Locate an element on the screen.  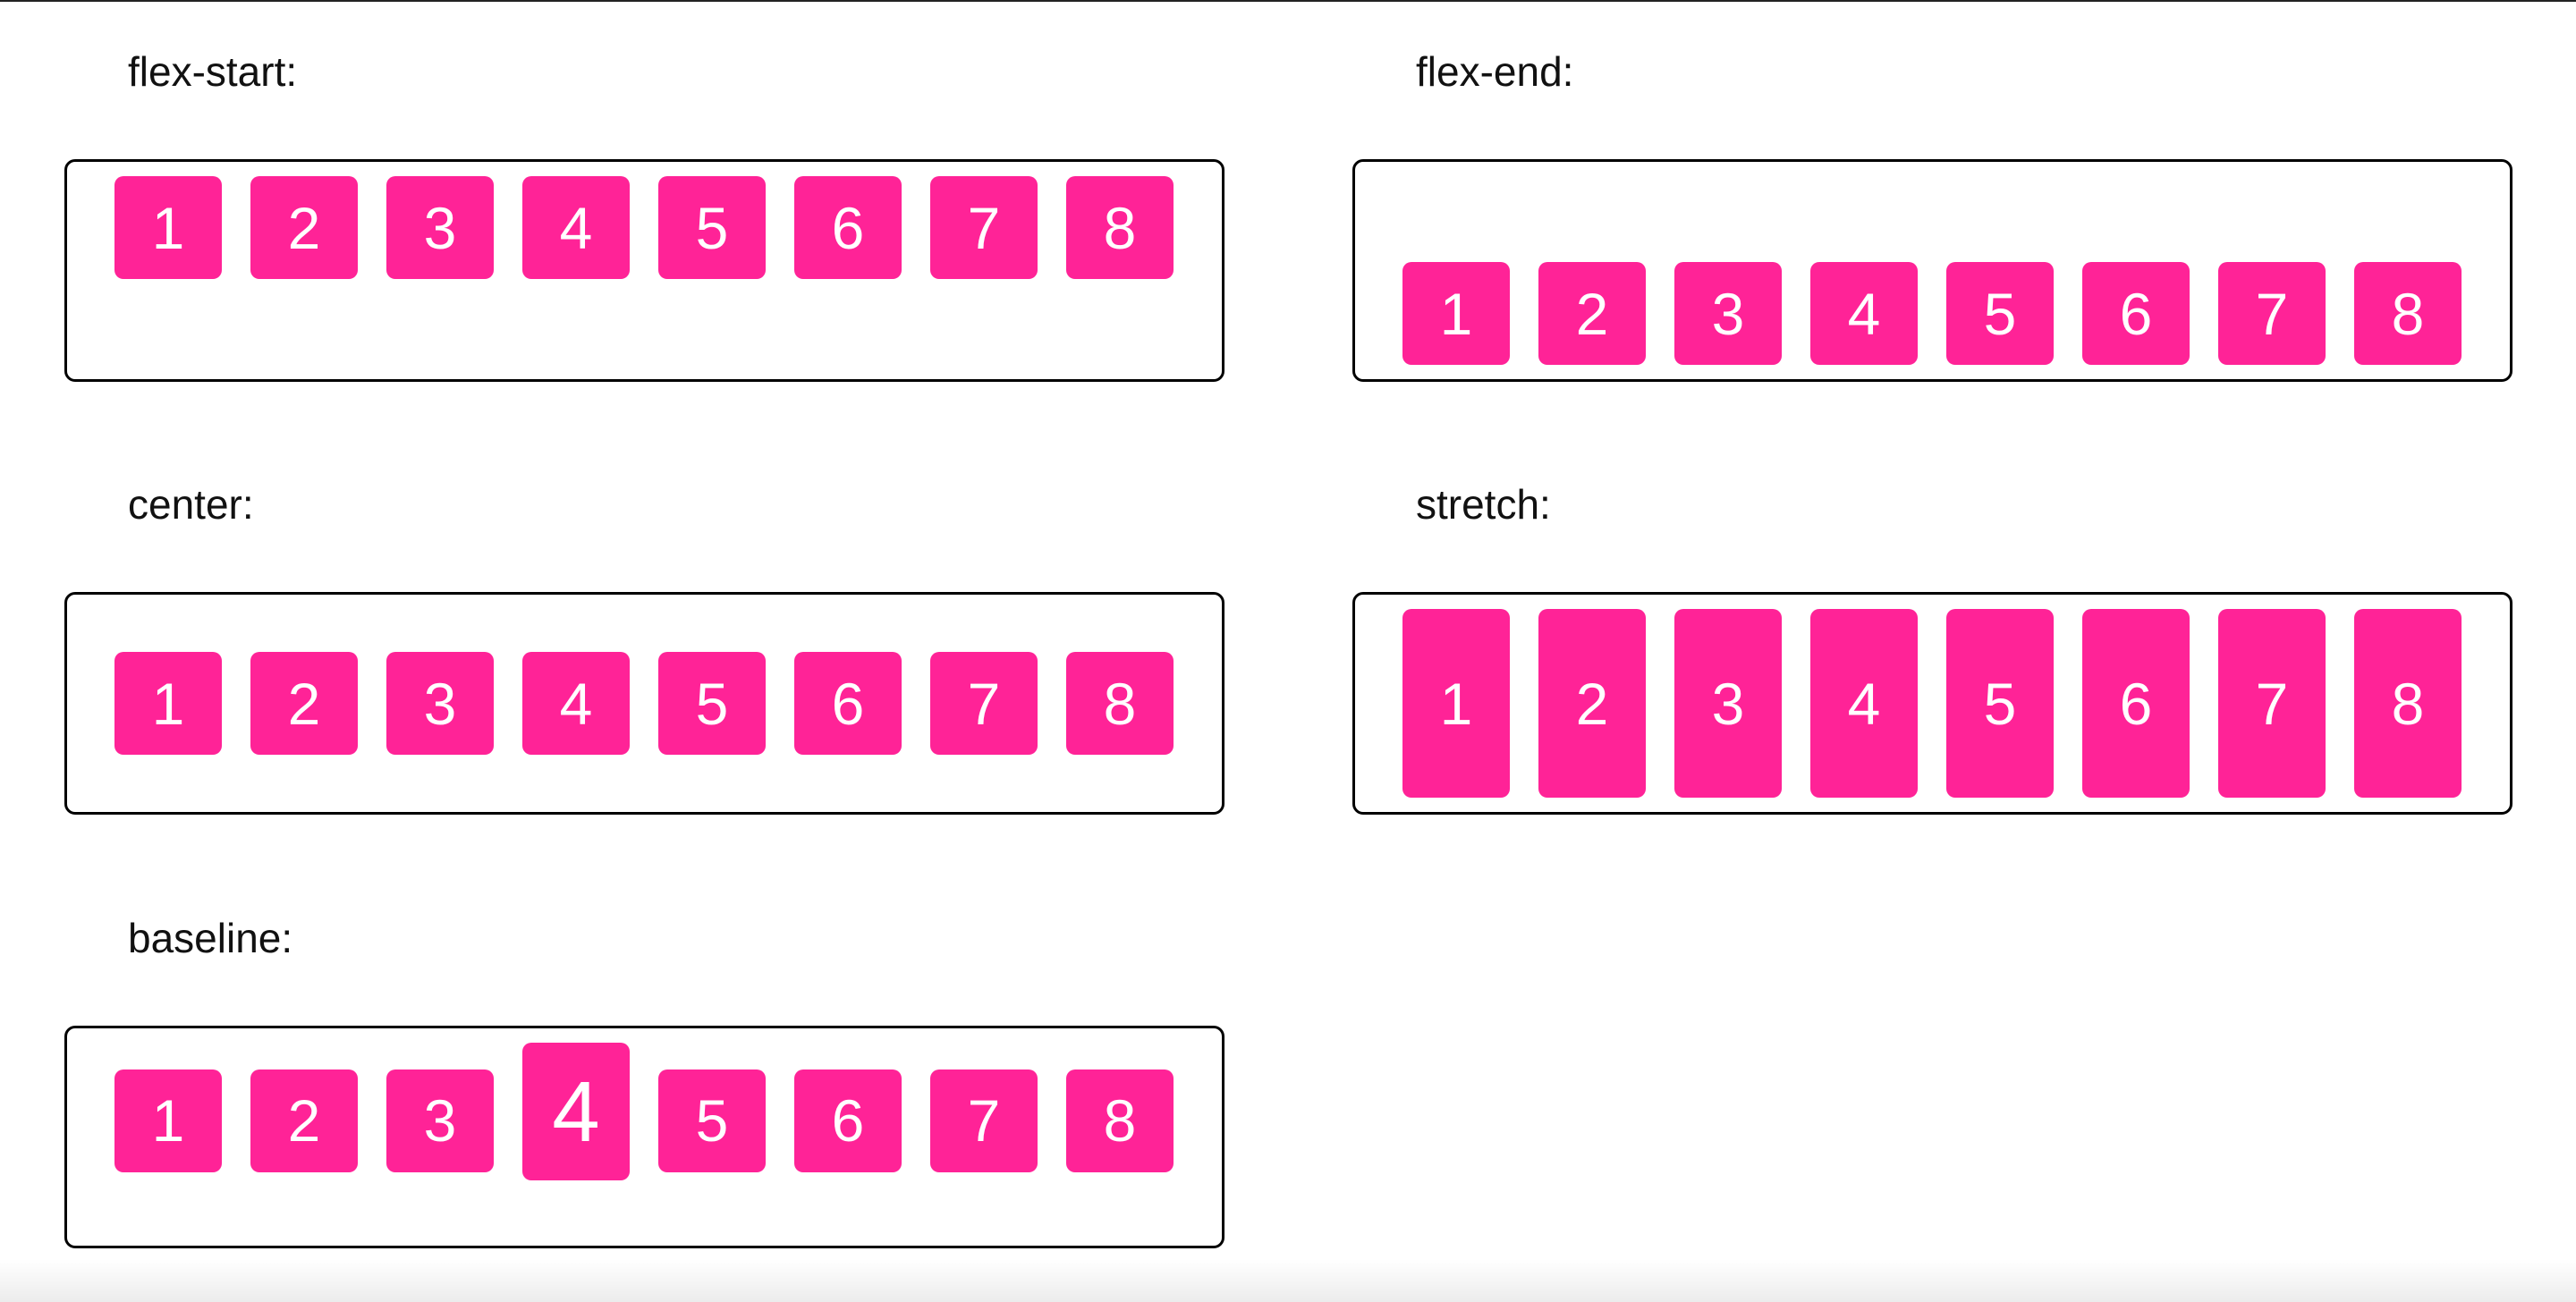
panel-title: center: is located at coordinates (191, 504).